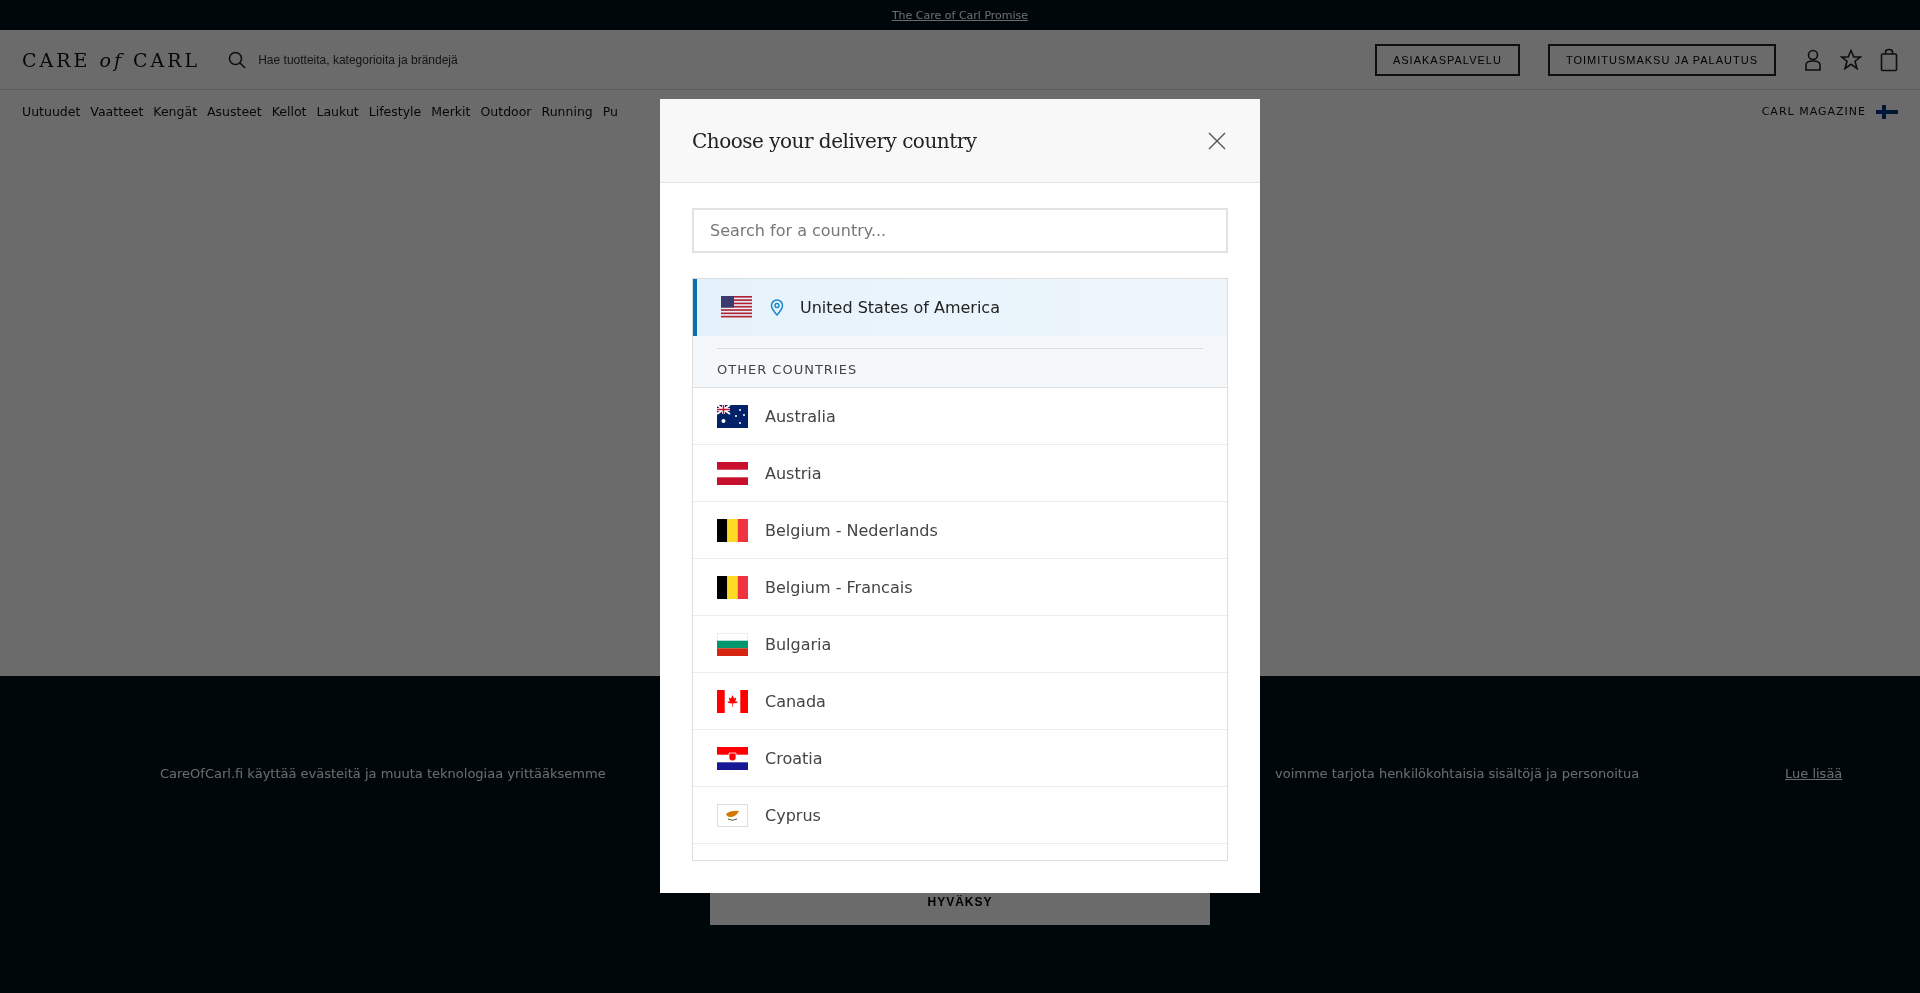 Image resolution: width=1920 pixels, height=993 pixels. What do you see at coordinates (567, 111) in the screenshot?
I see `nav-link: Running` at bounding box center [567, 111].